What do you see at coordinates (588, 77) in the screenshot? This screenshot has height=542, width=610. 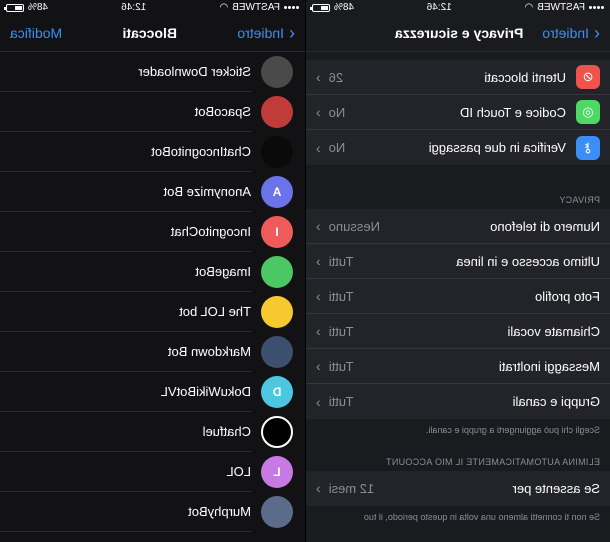 I see `block-icon: ⊘` at bounding box center [588, 77].